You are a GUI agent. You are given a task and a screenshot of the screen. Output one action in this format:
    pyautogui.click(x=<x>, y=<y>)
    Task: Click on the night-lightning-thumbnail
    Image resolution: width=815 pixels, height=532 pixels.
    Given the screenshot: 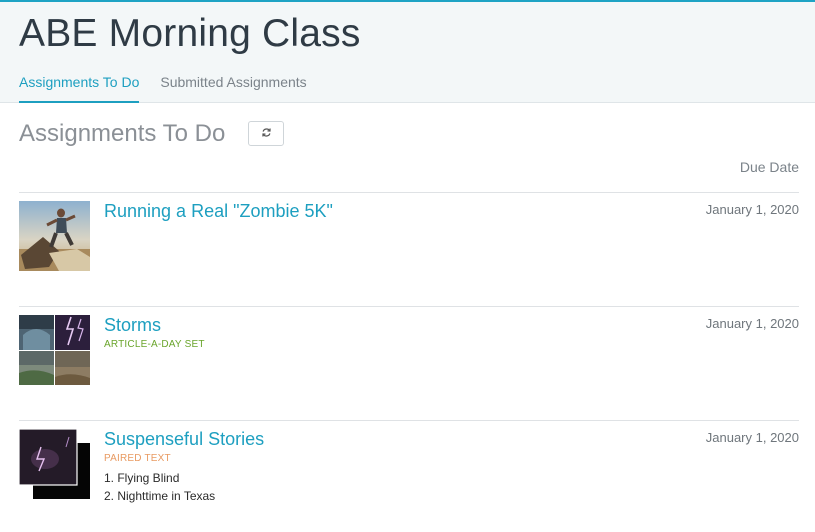 What is the action you would take?
    pyautogui.click(x=54, y=464)
    